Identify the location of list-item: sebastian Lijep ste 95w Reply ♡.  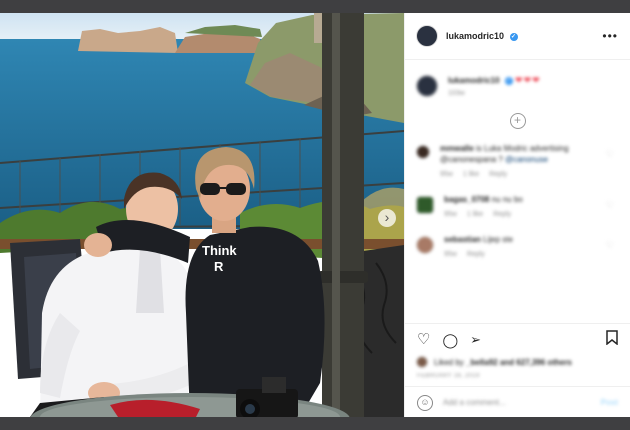
(517, 247).